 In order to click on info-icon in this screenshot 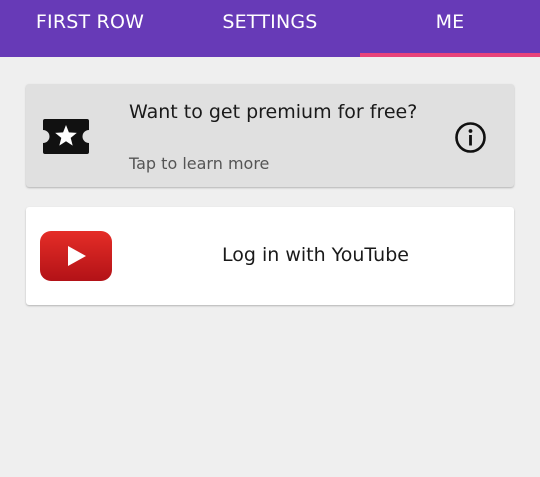, I will do `click(470, 137)`.